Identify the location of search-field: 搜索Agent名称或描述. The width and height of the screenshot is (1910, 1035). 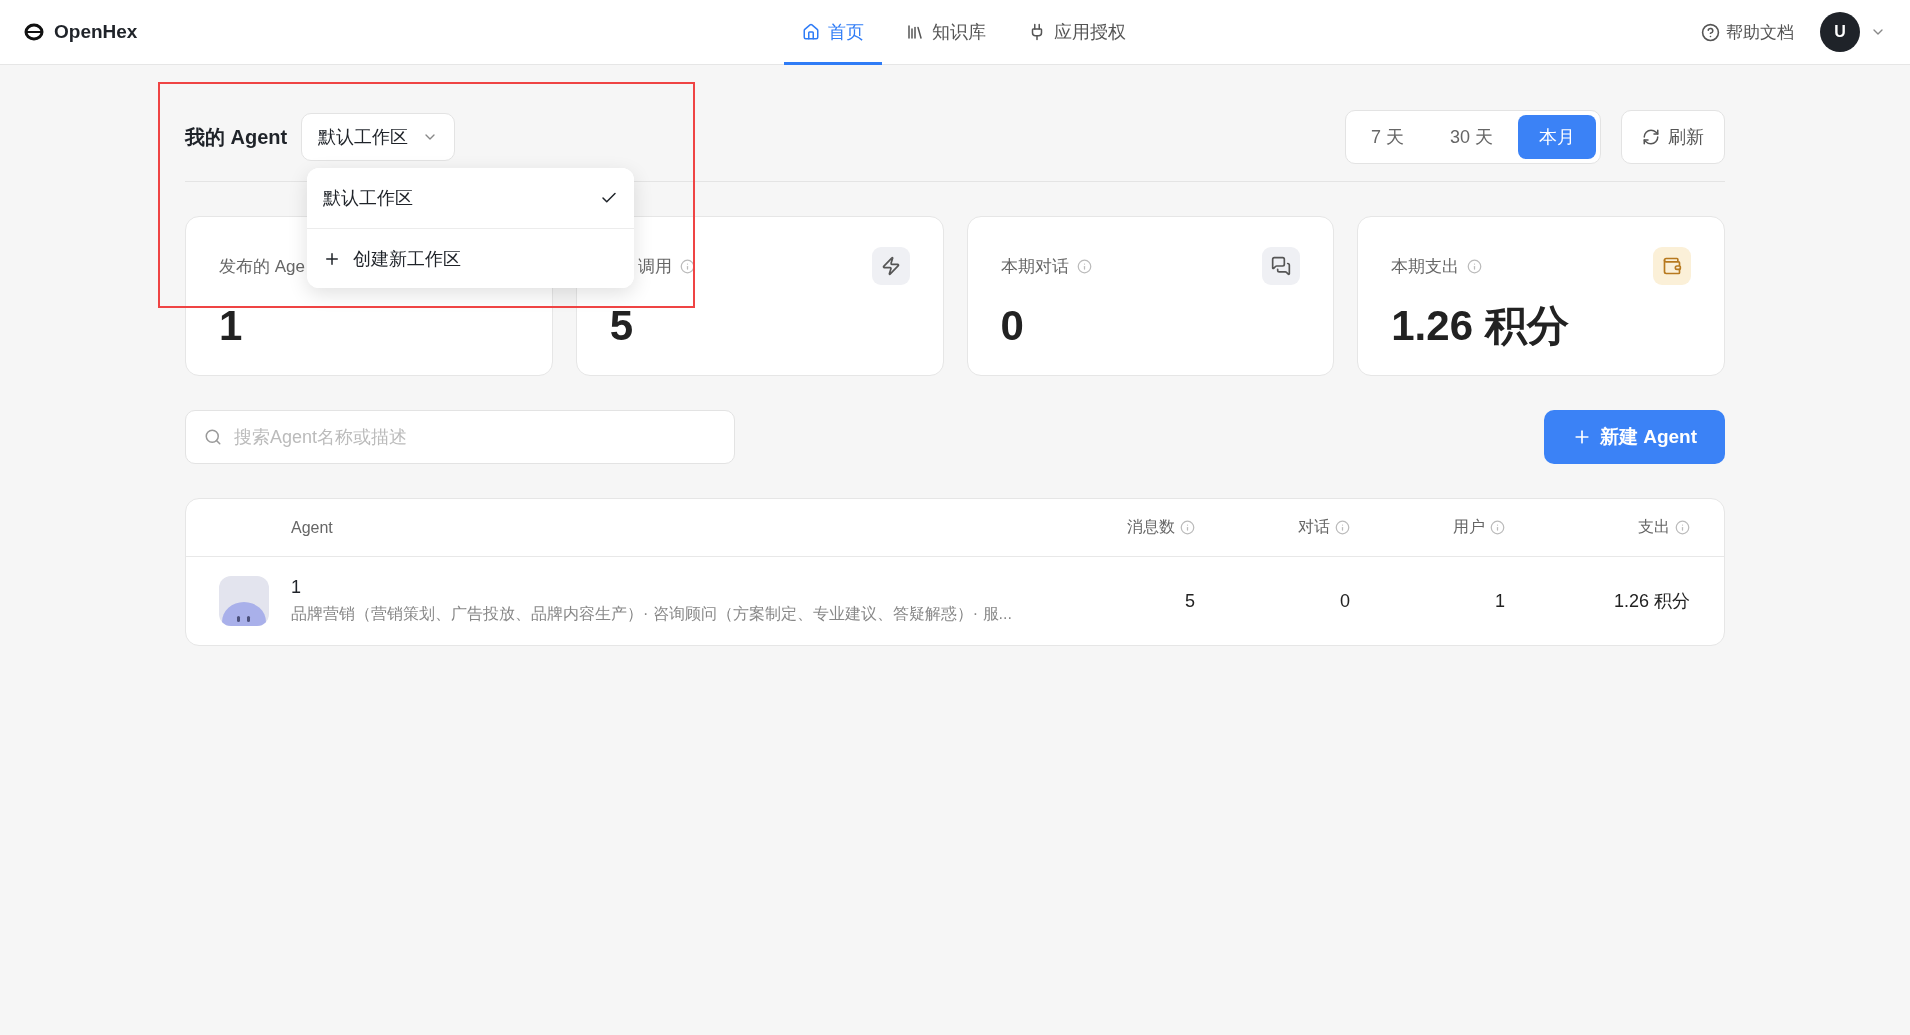
(460, 437).